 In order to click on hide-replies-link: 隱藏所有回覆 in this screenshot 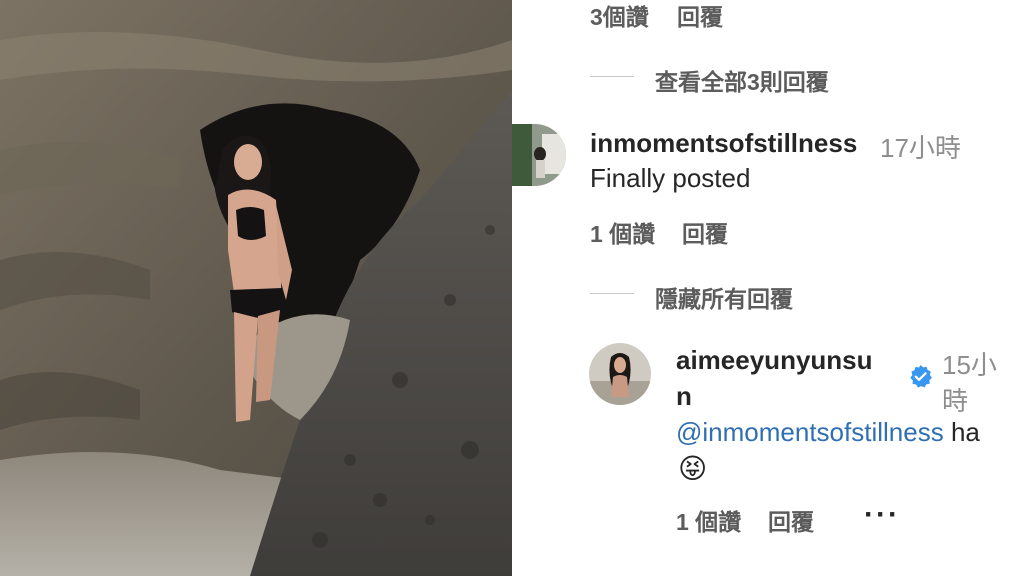, I will do `click(724, 297)`.